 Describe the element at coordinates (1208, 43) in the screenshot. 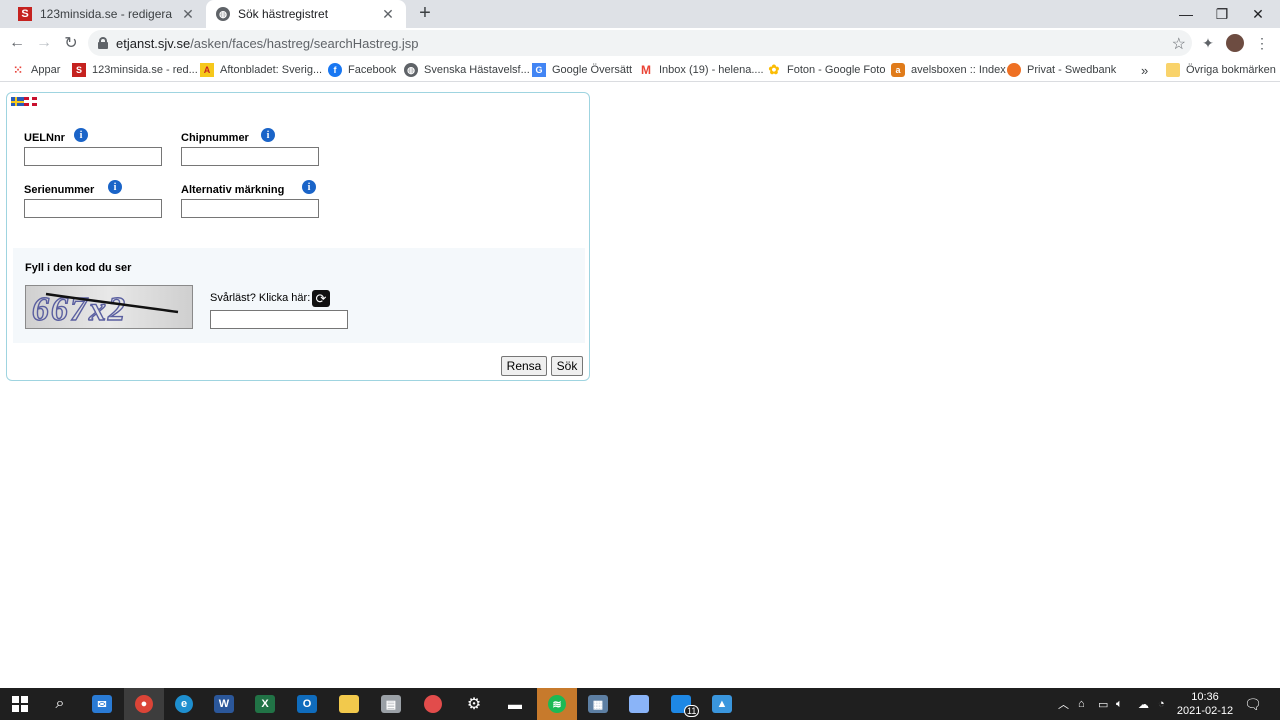

I see `extensions-puzzle-icon: ✦` at that location.